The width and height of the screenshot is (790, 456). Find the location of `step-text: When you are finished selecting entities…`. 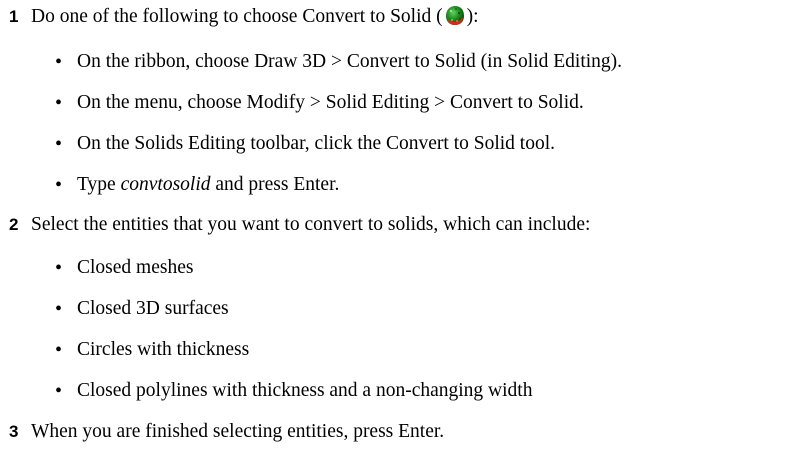

step-text: When you are finished selecting entities… is located at coordinates (238, 431).